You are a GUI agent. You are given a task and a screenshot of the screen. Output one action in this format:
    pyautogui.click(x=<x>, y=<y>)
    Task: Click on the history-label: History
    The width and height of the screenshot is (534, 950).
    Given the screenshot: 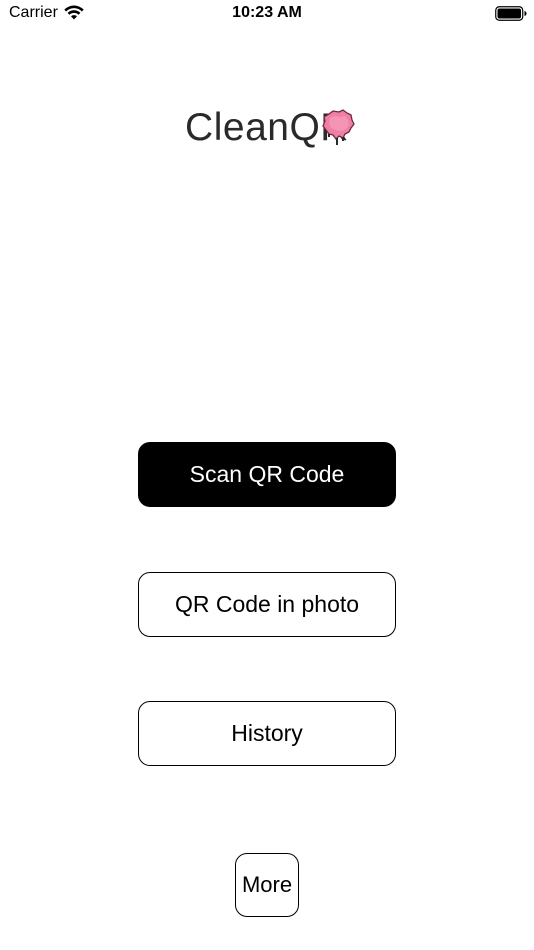 What is the action you would take?
    pyautogui.click(x=267, y=733)
    